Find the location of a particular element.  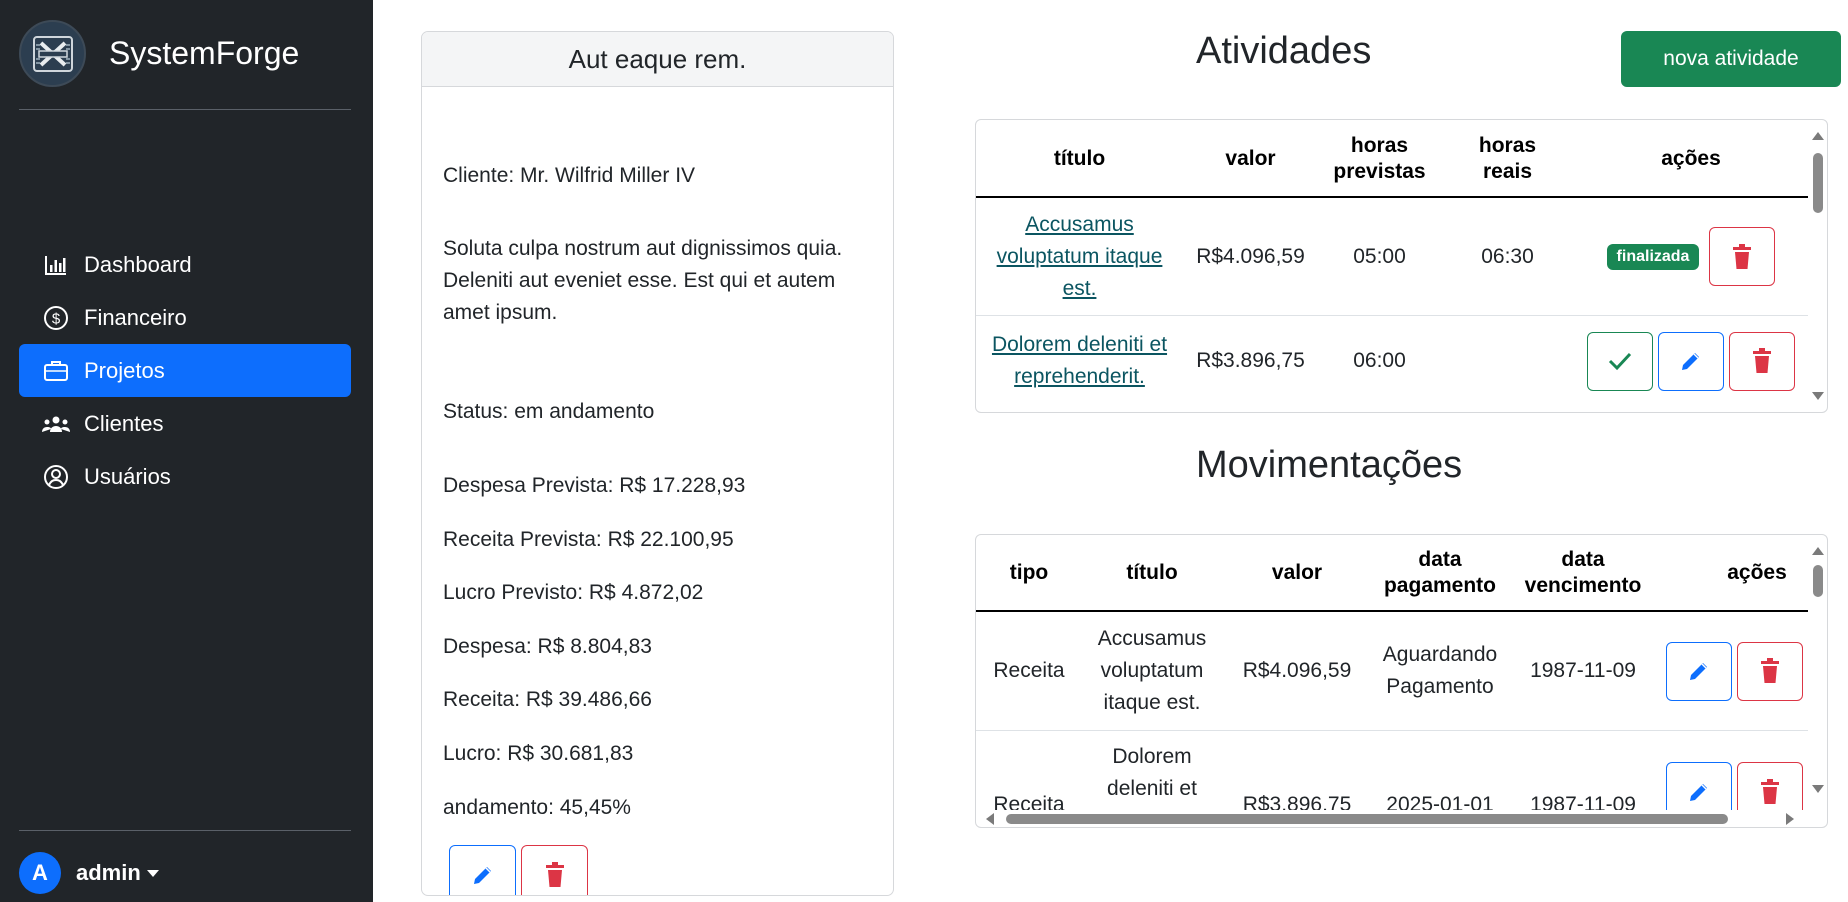

project-title: Aut eaque rem. is located at coordinates (657, 59).